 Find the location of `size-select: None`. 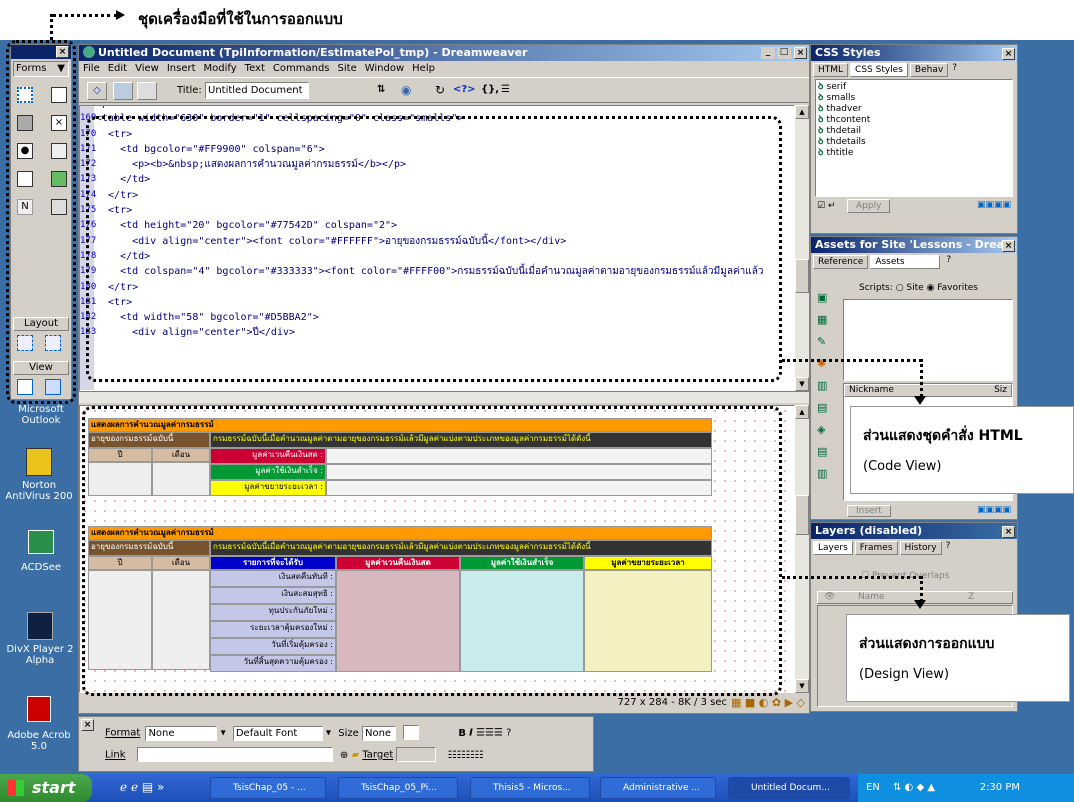

size-select: None is located at coordinates (378, 733).